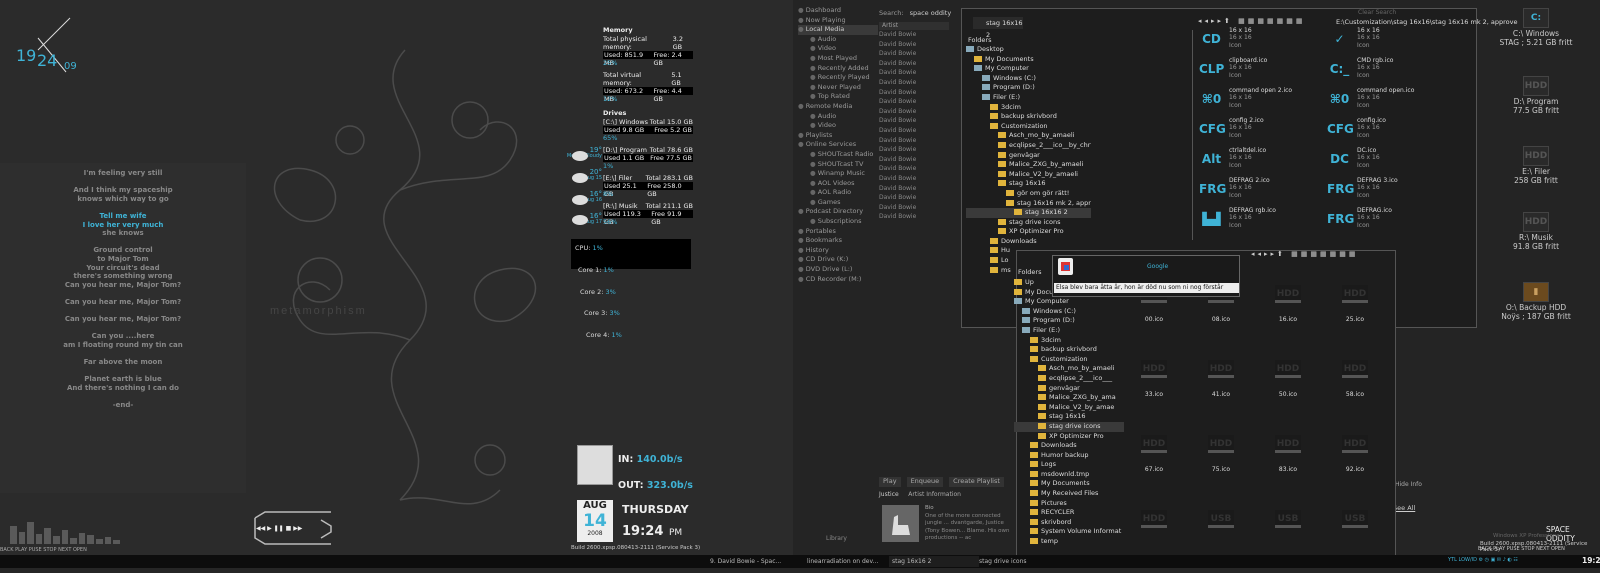 Image resolution: width=1600 pixels, height=573 pixels. I want to click on left-media-controls: BACK PLAY PUSE STOP NEXT OPEN, so click(43, 550).